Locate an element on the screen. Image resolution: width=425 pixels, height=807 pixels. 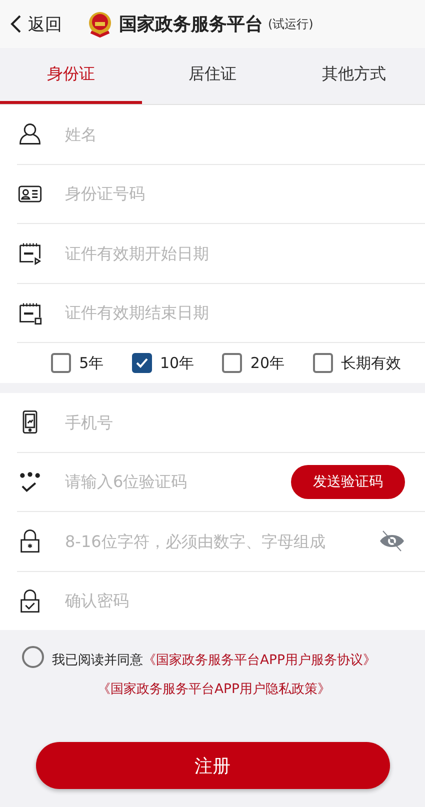
agree-radio is located at coordinates (33, 657).